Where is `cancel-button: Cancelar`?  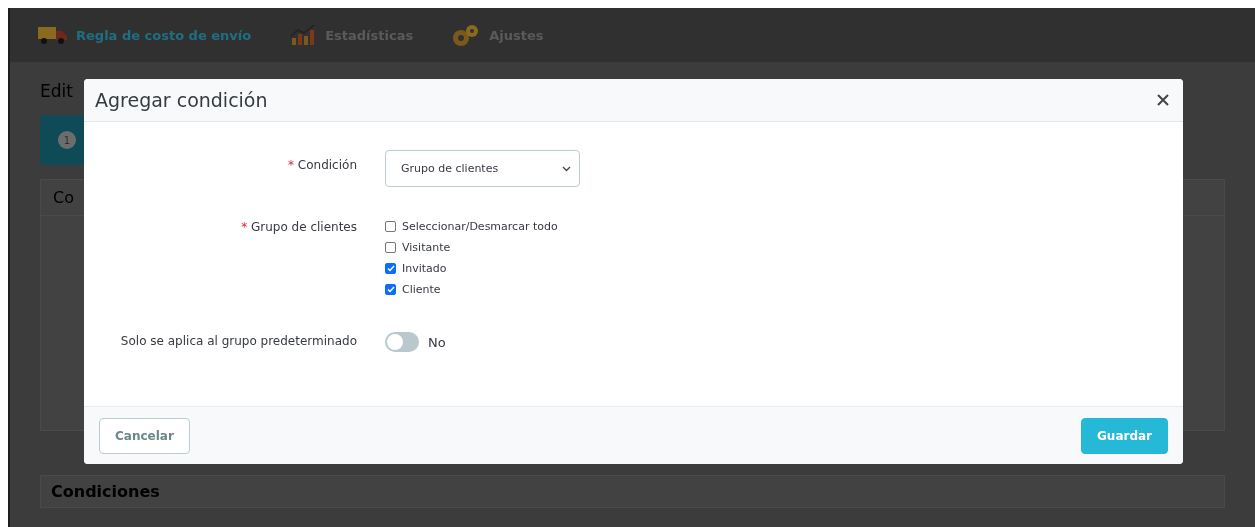 cancel-button: Cancelar is located at coordinates (144, 435).